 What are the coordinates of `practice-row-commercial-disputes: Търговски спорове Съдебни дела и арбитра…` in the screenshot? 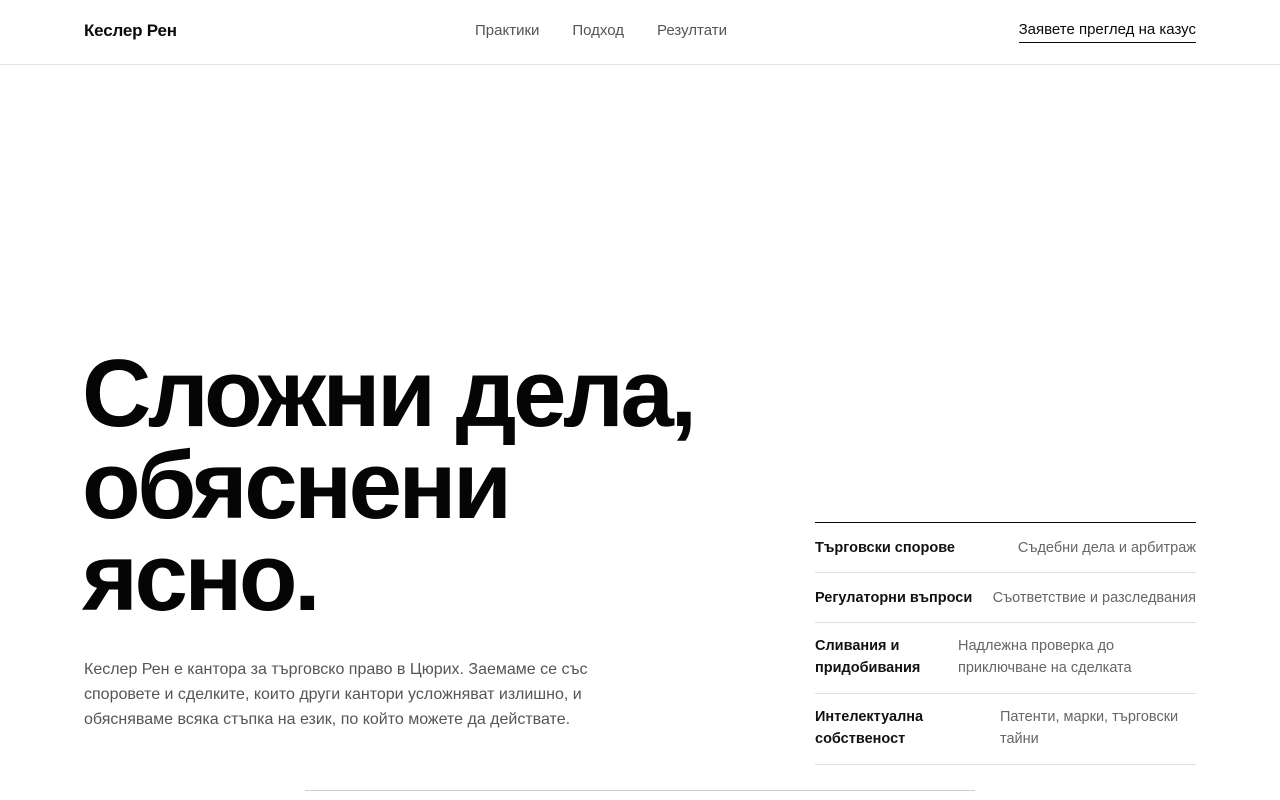 It's located at (1005, 548).